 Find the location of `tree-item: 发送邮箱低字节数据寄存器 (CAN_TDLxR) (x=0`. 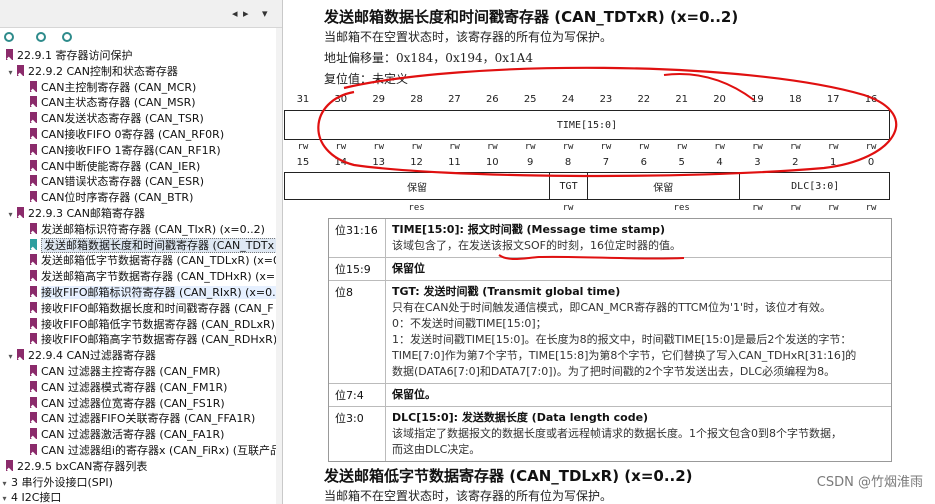

tree-item: 发送邮箱低字节数据寄存器 (CAN_TDLxR) (x=0 is located at coordinates (155, 261).